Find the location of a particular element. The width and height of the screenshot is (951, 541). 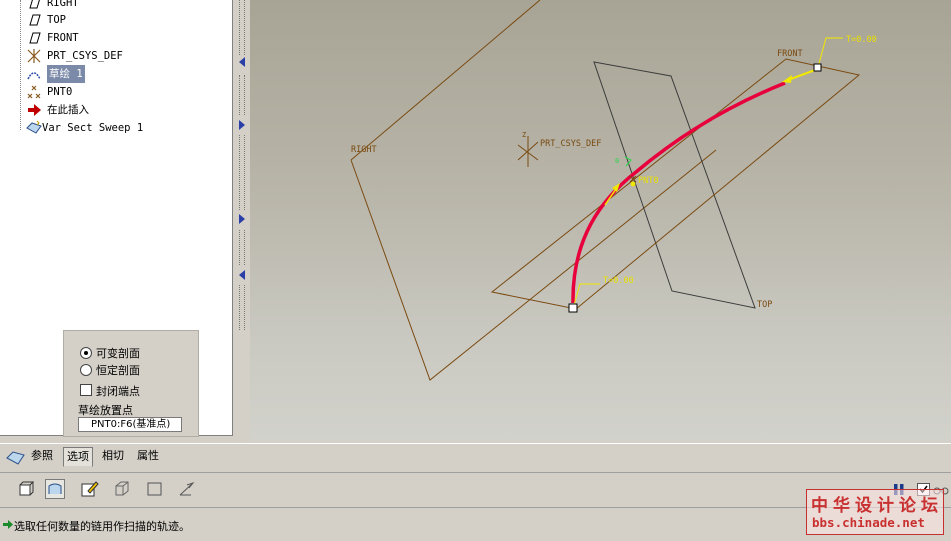

remove-material-button is located at coordinates (122, 489).